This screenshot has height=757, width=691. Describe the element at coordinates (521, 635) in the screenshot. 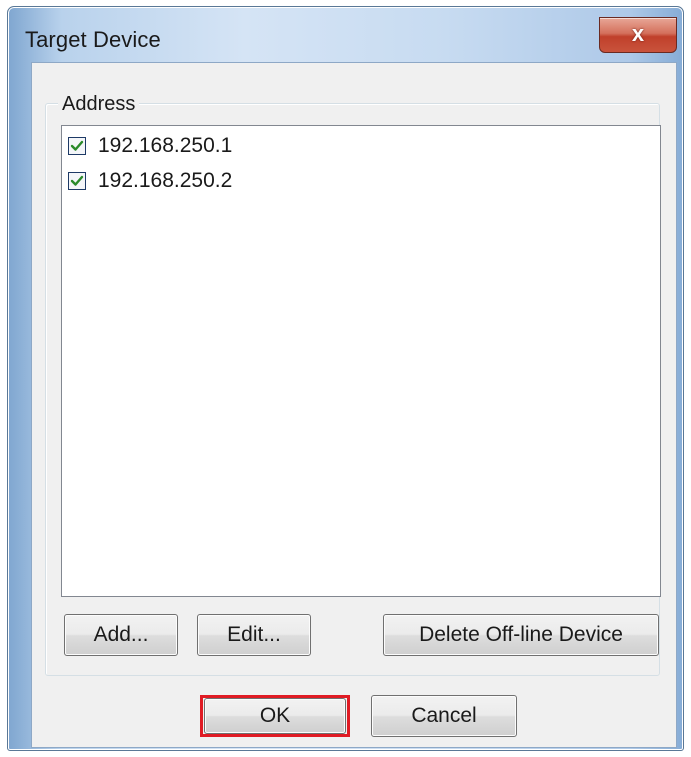

I see `delete-offline-device-button: Delete Off-line Device` at that location.